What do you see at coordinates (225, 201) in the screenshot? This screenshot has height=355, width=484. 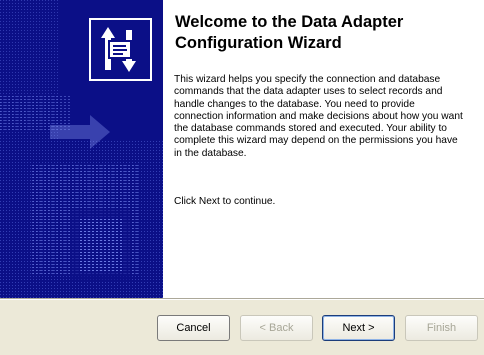 I see `continue-instruction: Click Next to continue.` at bounding box center [225, 201].